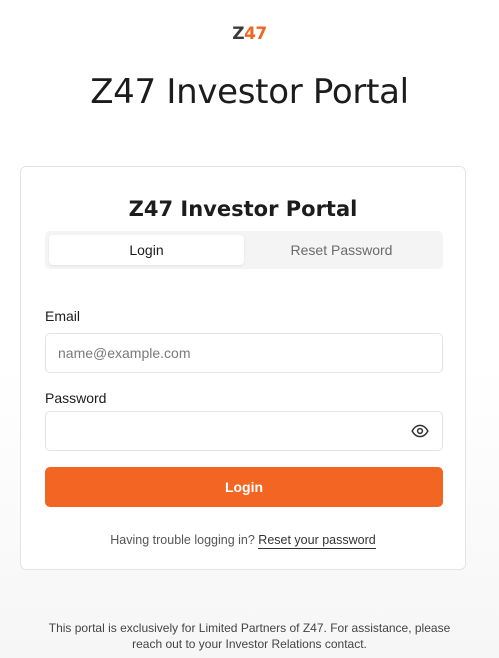 Image resolution: width=499 pixels, height=658 pixels. Describe the element at coordinates (63, 316) in the screenshot. I see `email-label: Email` at that location.